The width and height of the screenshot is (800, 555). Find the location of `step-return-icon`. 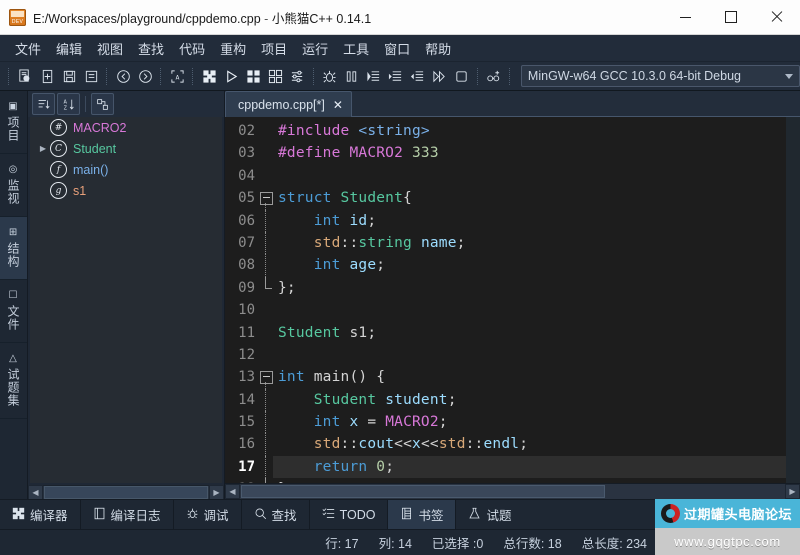

step-return-icon is located at coordinates (418, 76).